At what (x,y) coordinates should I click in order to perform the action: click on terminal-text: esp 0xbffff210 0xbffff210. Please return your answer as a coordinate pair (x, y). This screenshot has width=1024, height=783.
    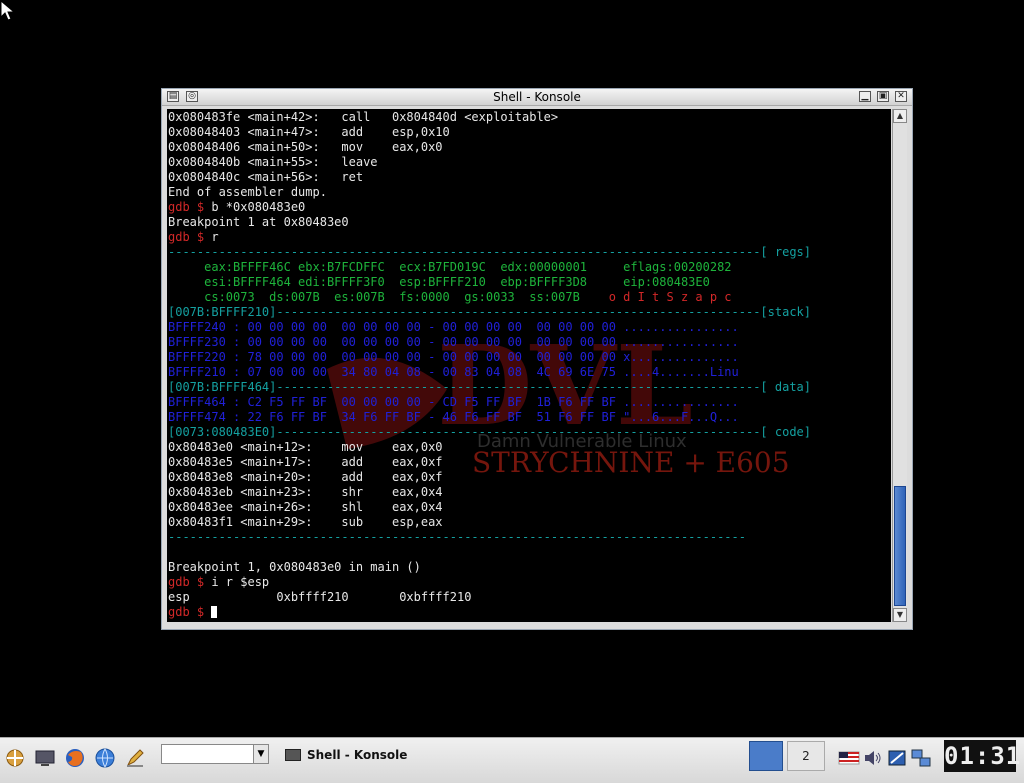
    Looking at the image, I should click on (320, 597).